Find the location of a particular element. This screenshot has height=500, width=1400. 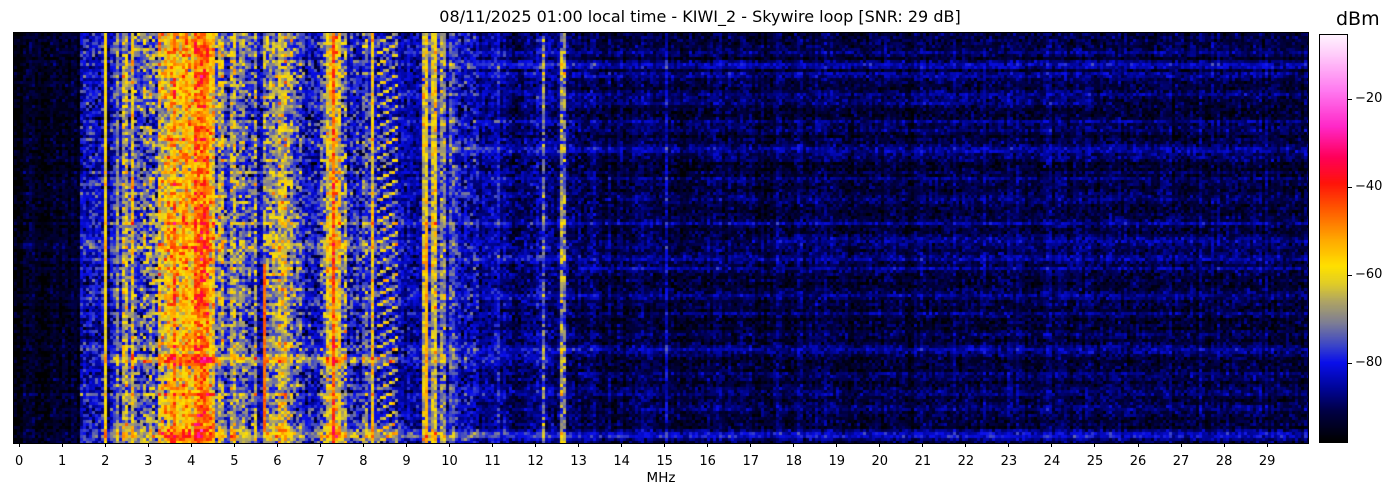

x-tick-label: 20 is located at coordinates (880, 461).